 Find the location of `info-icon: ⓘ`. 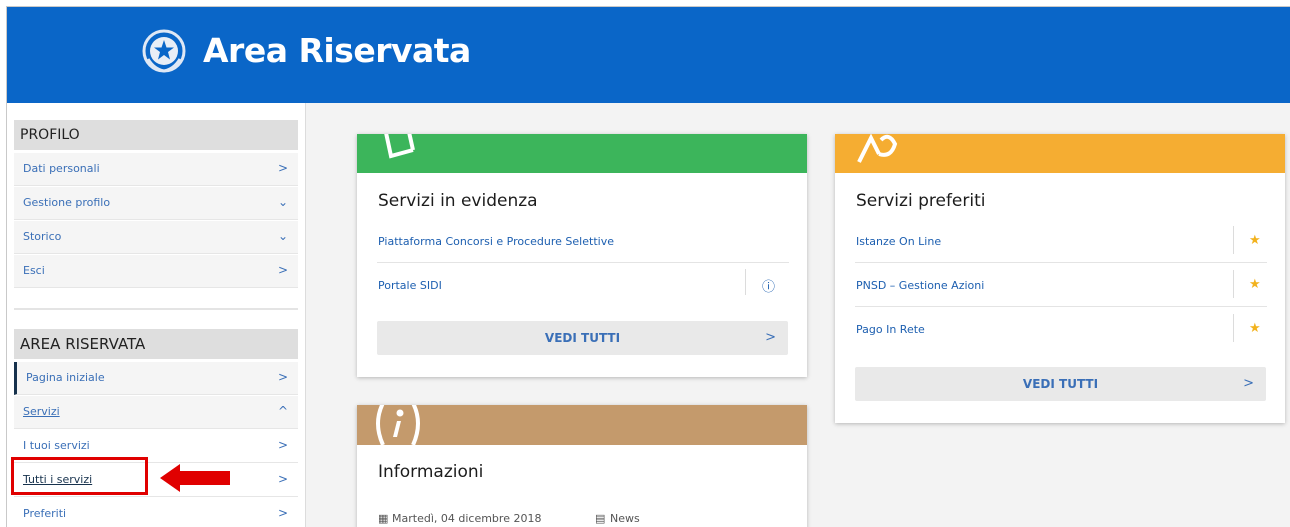

info-icon: ⓘ is located at coordinates (768, 285).